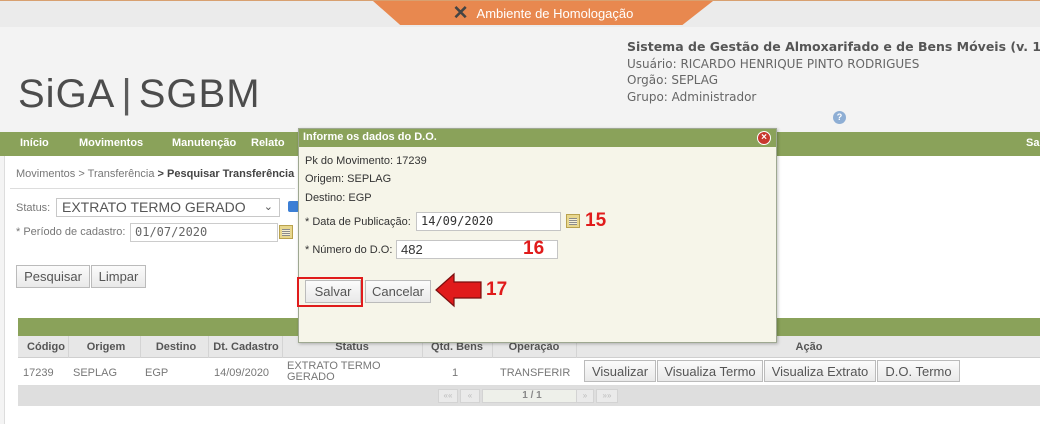 This screenshot has width=1040, height=424. Describe the element at coordinates (448, 396) in the screenshot. I see `pager-first: ««` at that location.